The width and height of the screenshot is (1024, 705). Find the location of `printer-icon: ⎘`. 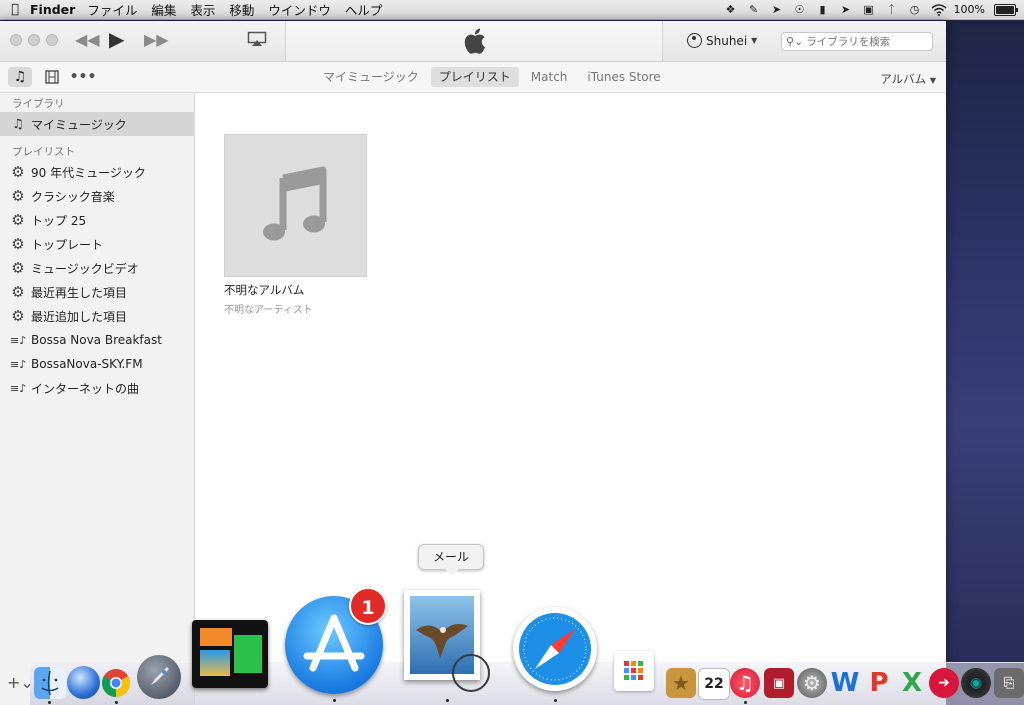

printer-icon: ⎘ is located at coordinates (1009, 683).